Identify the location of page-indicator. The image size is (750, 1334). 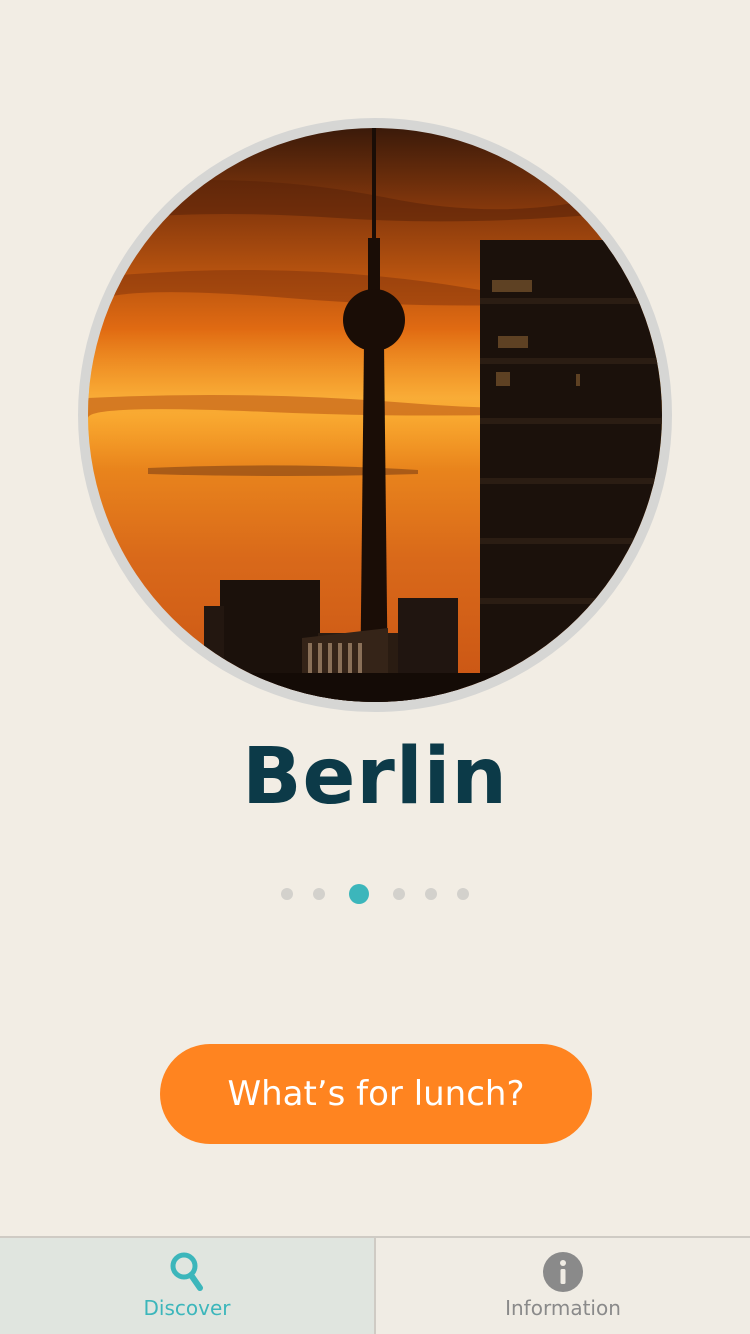
(375, 894).